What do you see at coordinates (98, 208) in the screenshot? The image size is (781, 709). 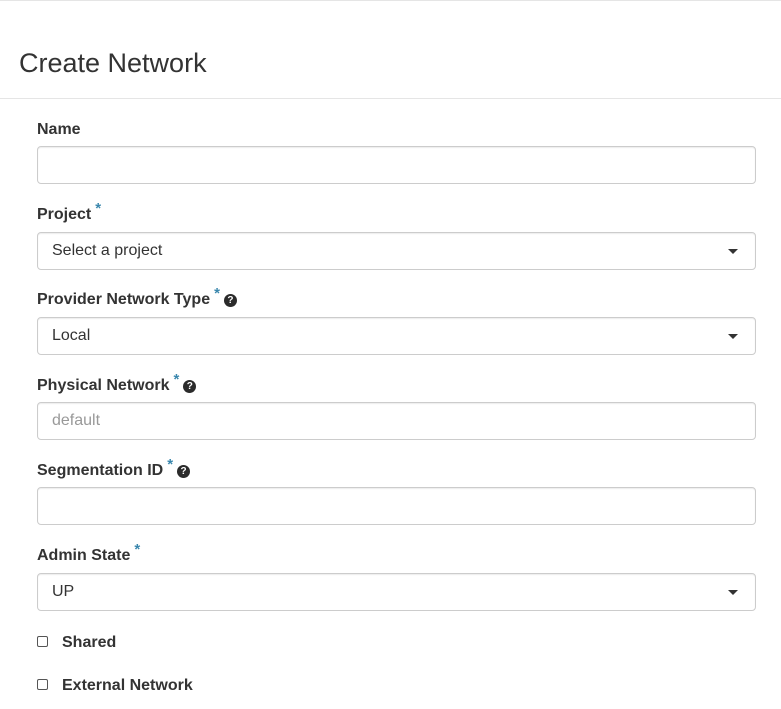 I see `project-required-marker: *` at bounding box center [98, 208].